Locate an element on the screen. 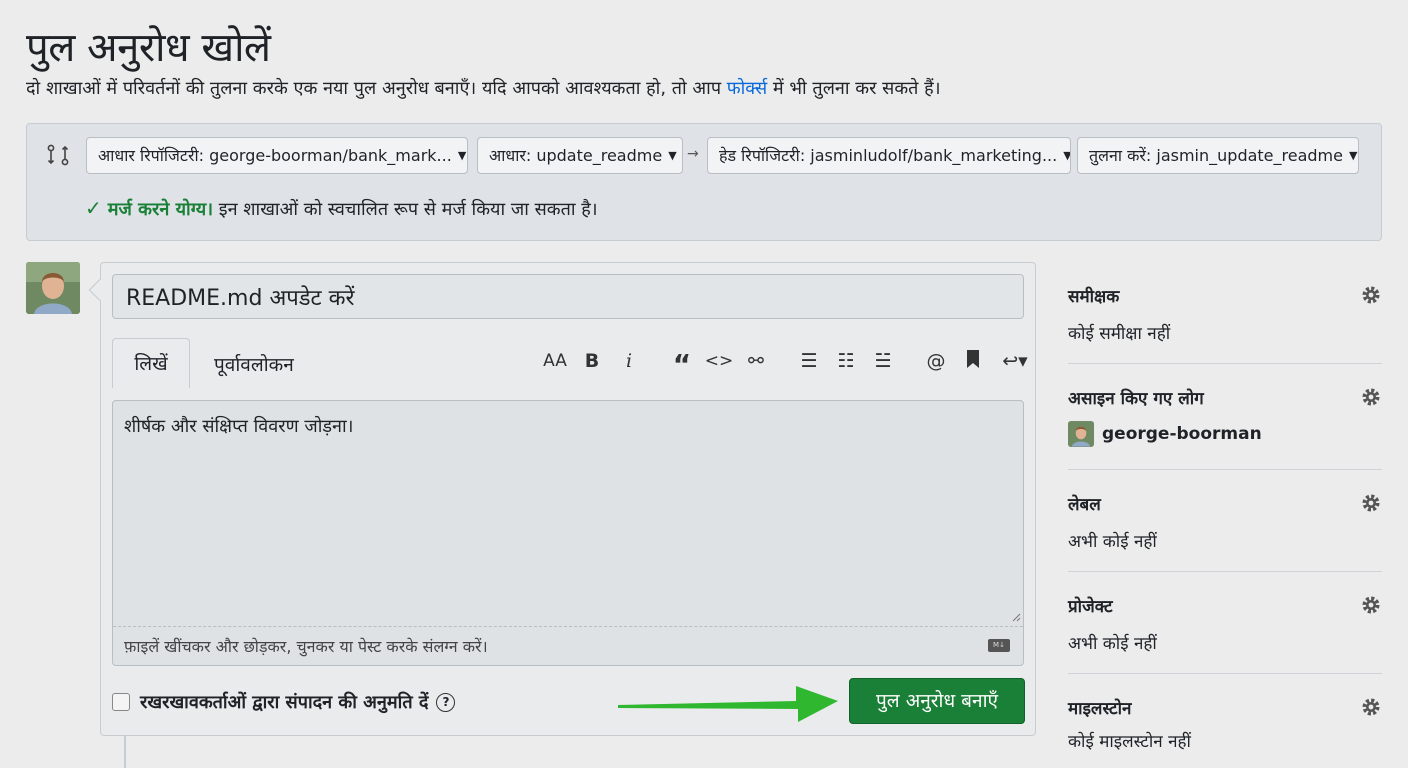 Image resolution: width=1408 pixels, height=768 pixels. reply-icon: ↩▾ is located at coordinates (1015, 361).